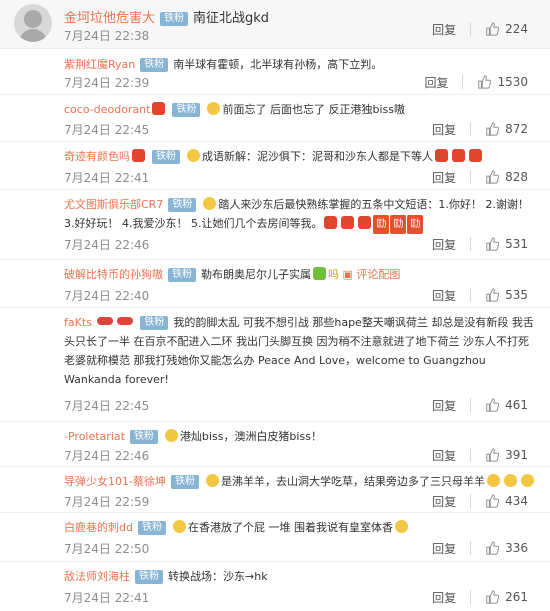  Describe the element at coordinates (516, 405) in the screenshot. I see `like-count: 461` at that location.